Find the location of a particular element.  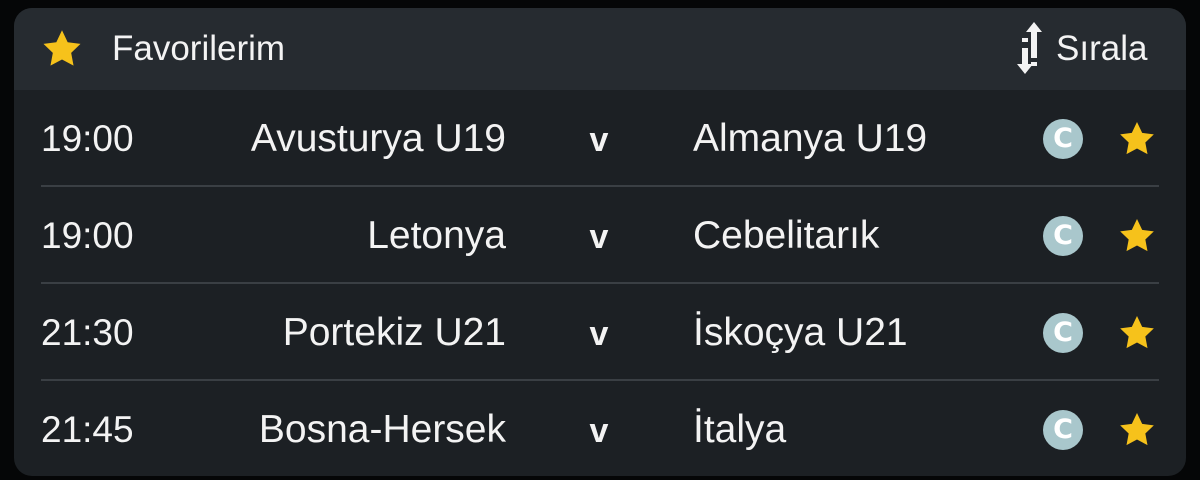

sort-icon is located at coordinates (1029, 48).